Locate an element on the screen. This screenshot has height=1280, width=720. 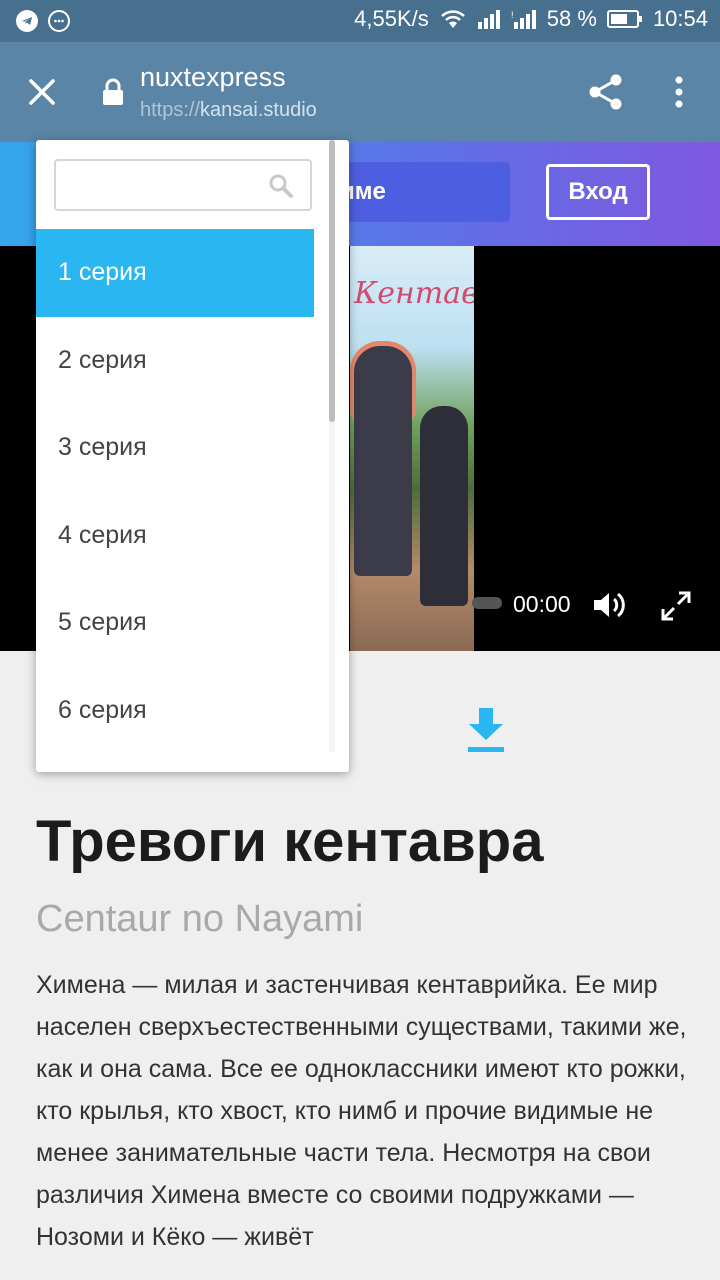
poster-title: Кентавр is located at coordinates (414, 293).